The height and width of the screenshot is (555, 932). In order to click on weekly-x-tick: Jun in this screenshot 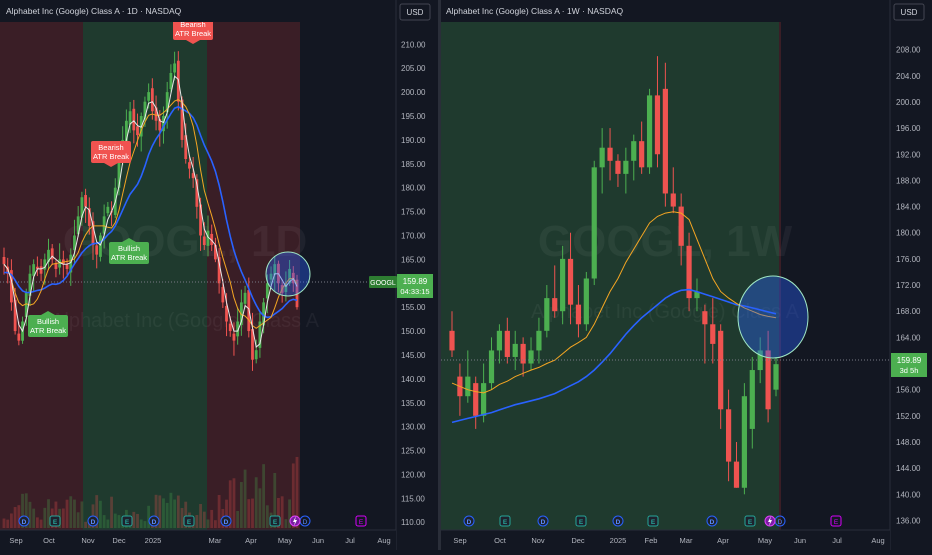, I will do `click(800, 540)`.